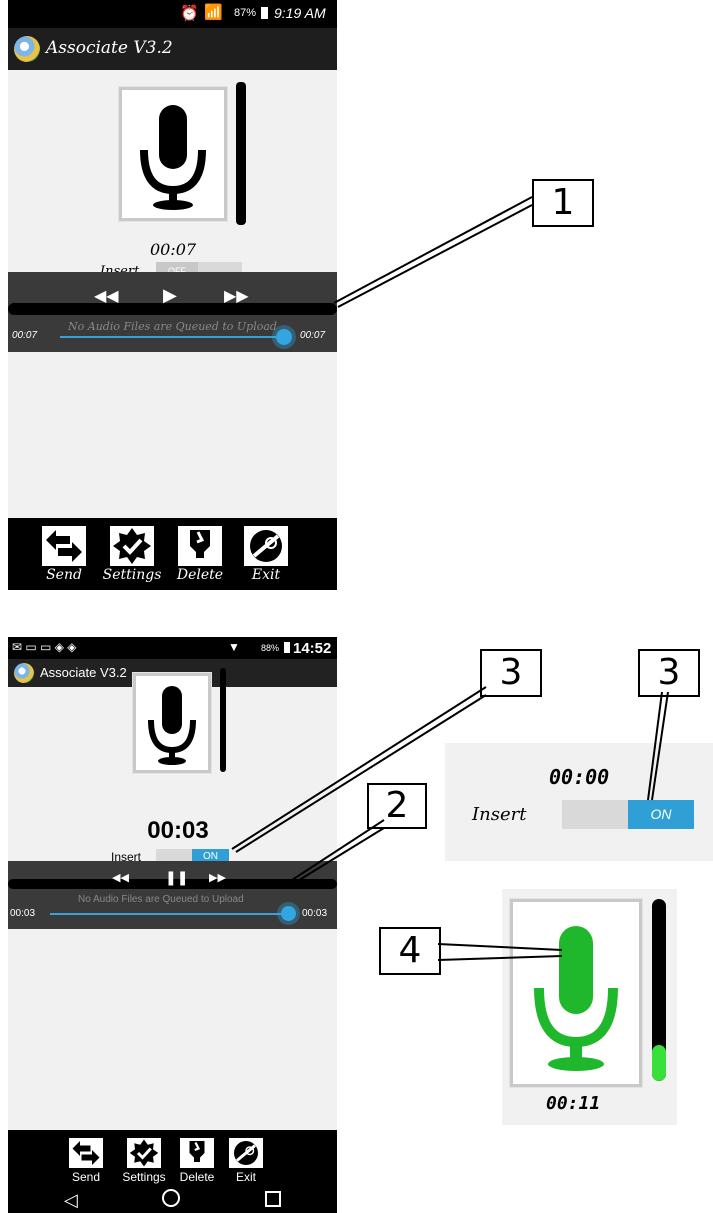 This screenshot has height=1213, width=713. Describe the element at coordinates (44, 647) in the screenshot. I see `notification-icons: ✉ ▭ ▭ ◈ ◈` at that location.